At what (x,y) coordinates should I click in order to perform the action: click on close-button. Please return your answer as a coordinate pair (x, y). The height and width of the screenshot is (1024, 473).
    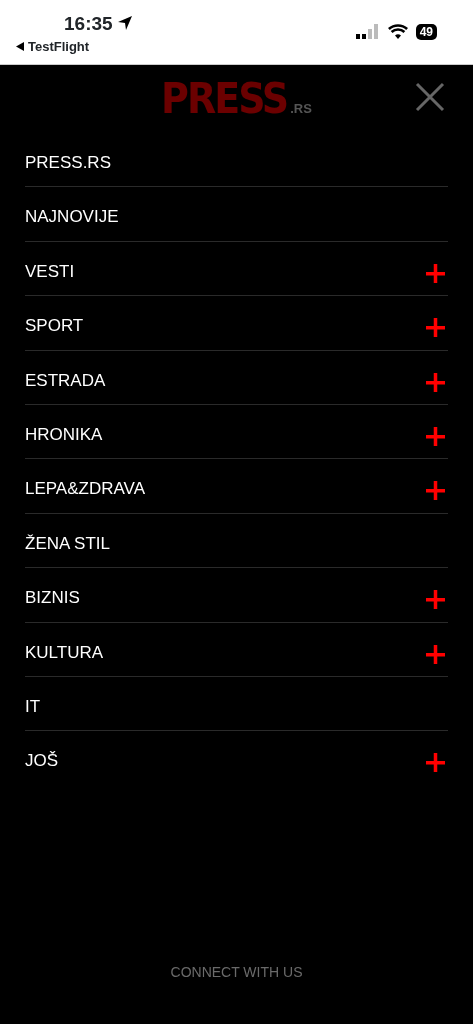
    Looking at the image, I should click on (430, 97).